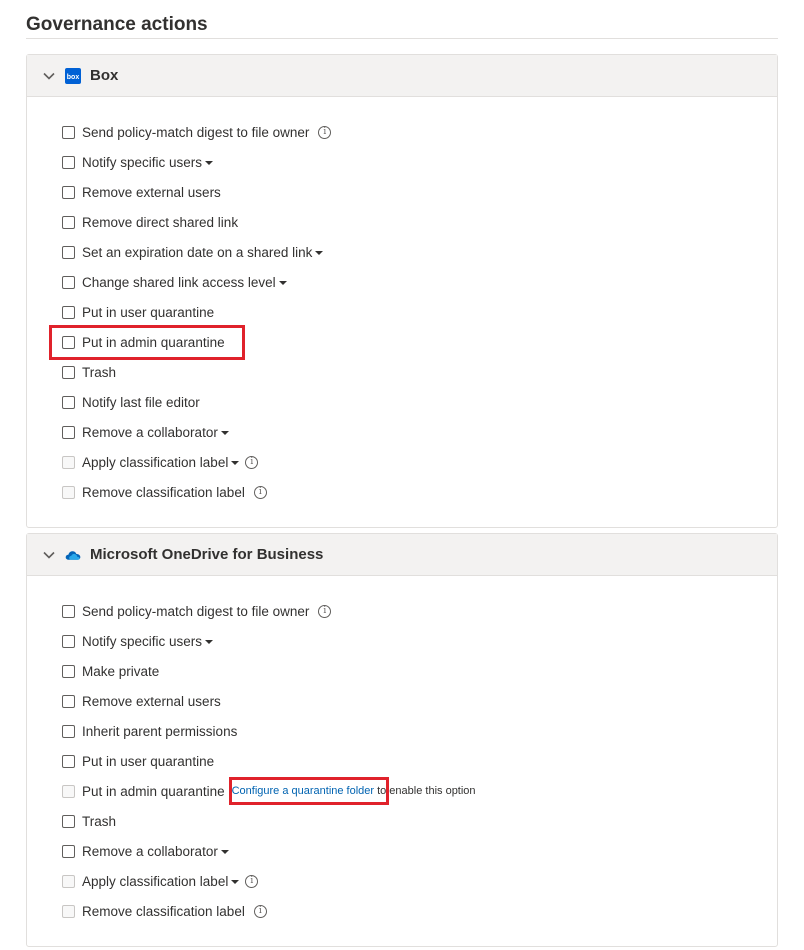 Image resolution: width=804 pixels, height=950 pixels. What do you see at coordinates (402, 282) in the screenshot?
I see `action-item-change-shared-link-access-level: Change shared link access level` at bounding box center [402, 282].